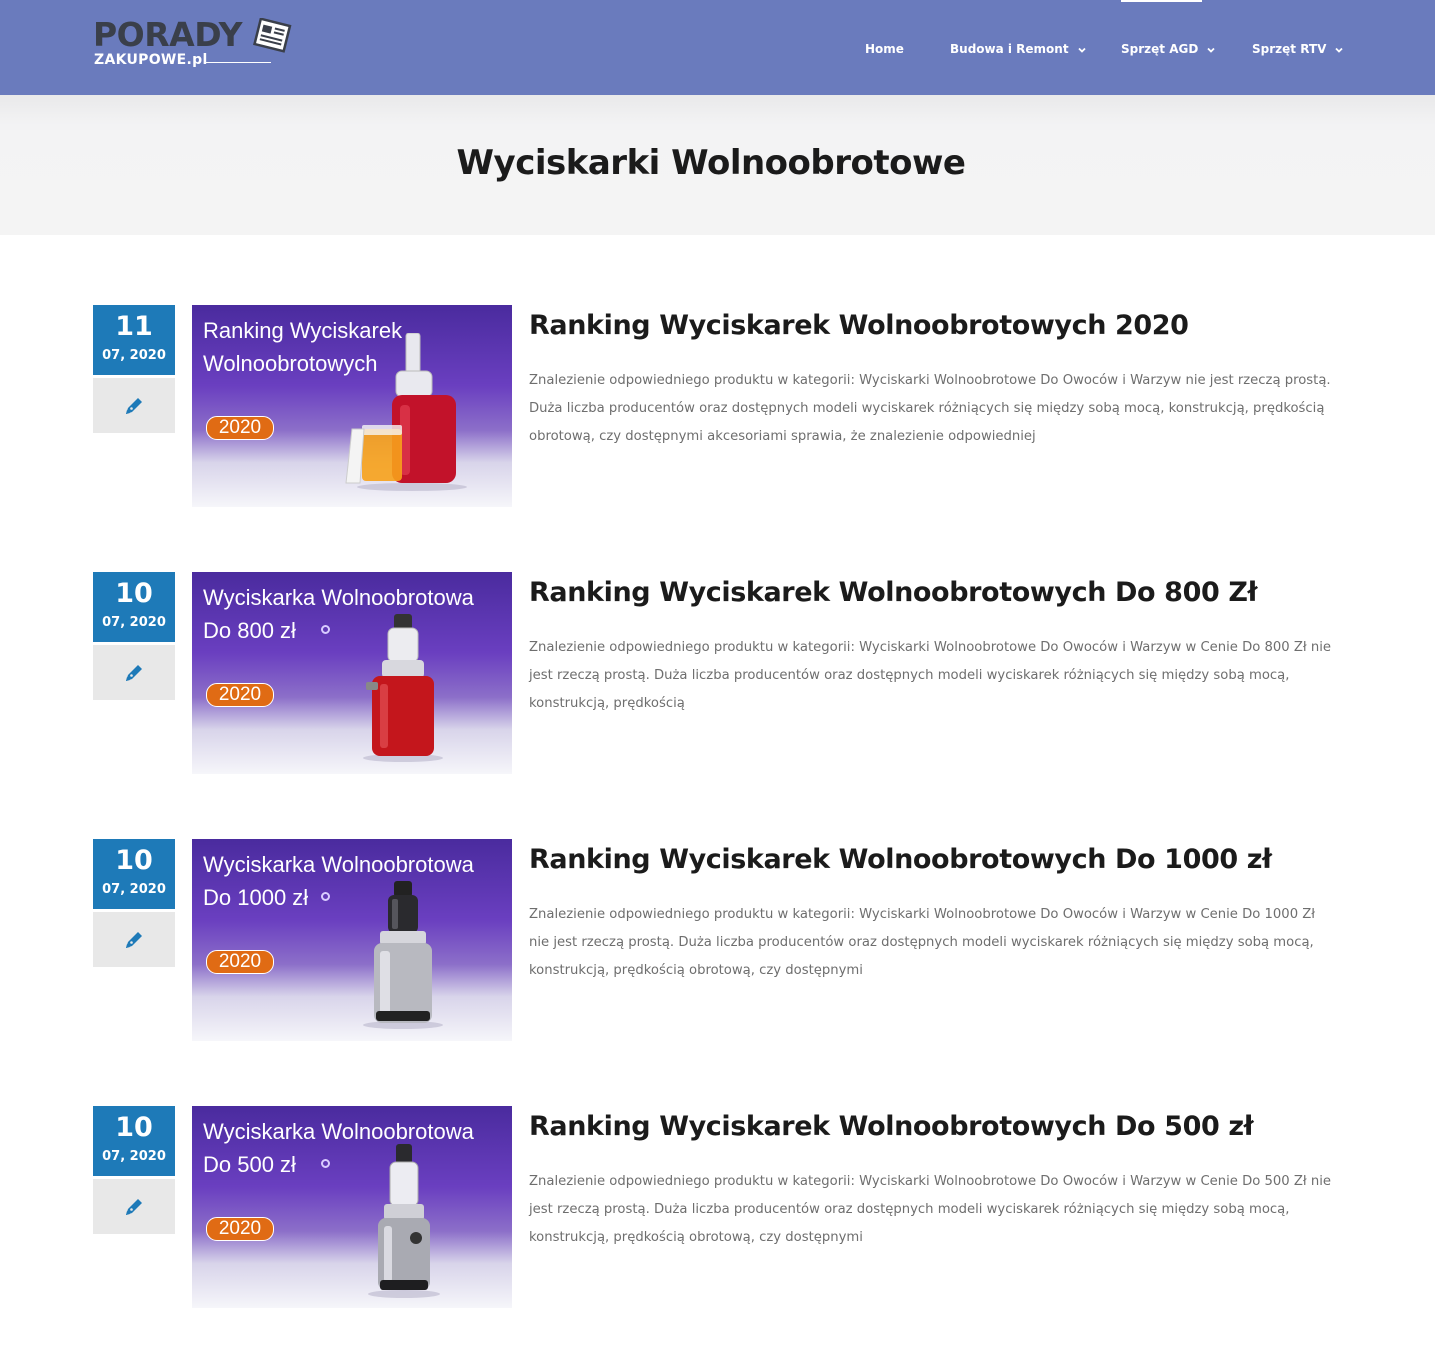  What do you see at coordinates (711, 163) in the screenshot?
I see `page-title: Wyciskarki Wolnoobrotowe` at bounding box center [711, 163].